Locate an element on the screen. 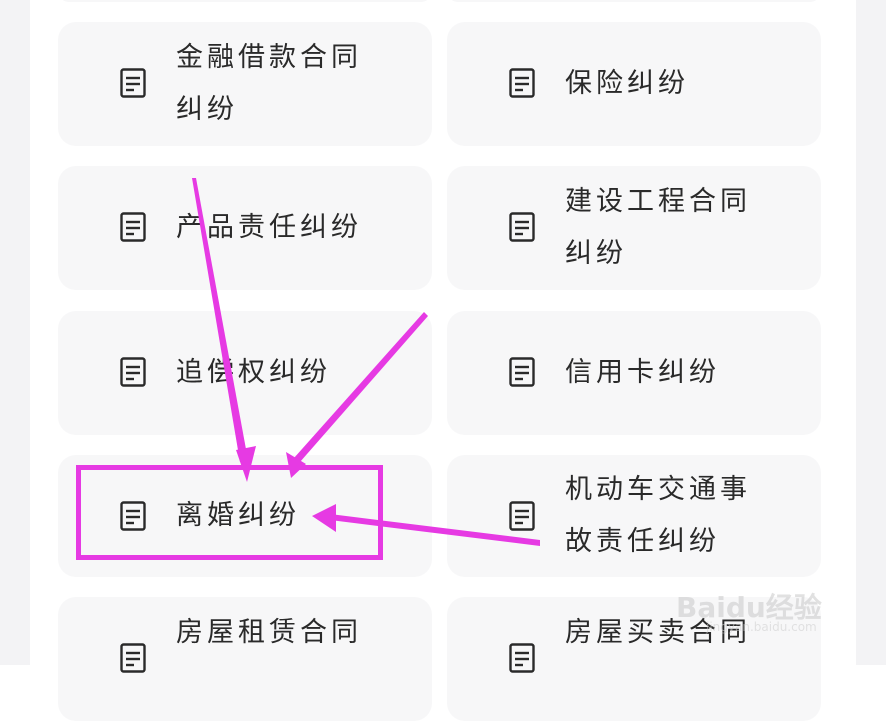  category-card-product-liability: 产品责任纠纷 is located at coordinates (245, 228).